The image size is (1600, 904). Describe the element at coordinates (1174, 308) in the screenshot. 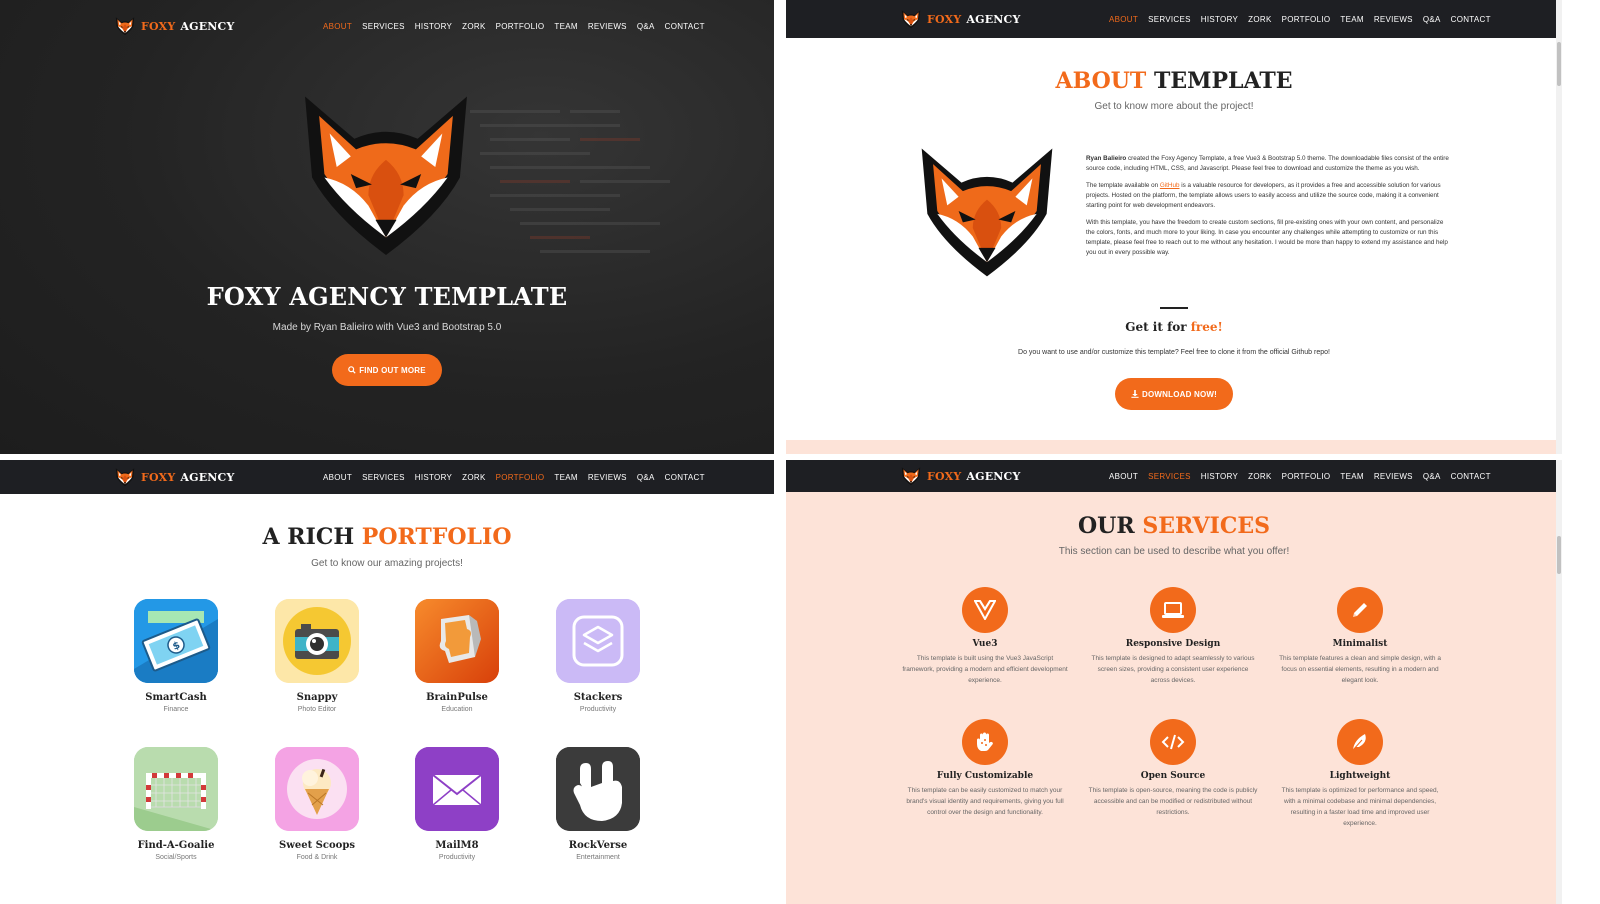

I see `section-divider-rule` at that location.